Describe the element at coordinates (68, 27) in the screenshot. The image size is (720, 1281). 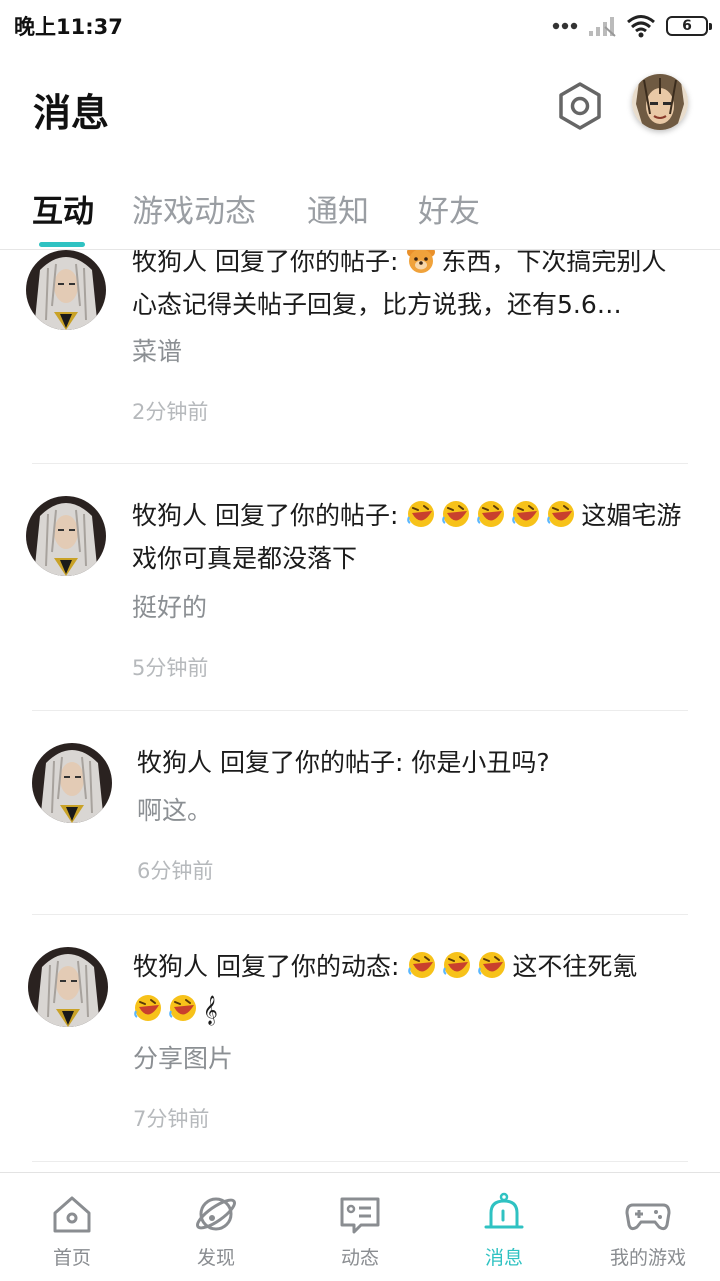
I see `status-time: 晚上11:37` at that location.